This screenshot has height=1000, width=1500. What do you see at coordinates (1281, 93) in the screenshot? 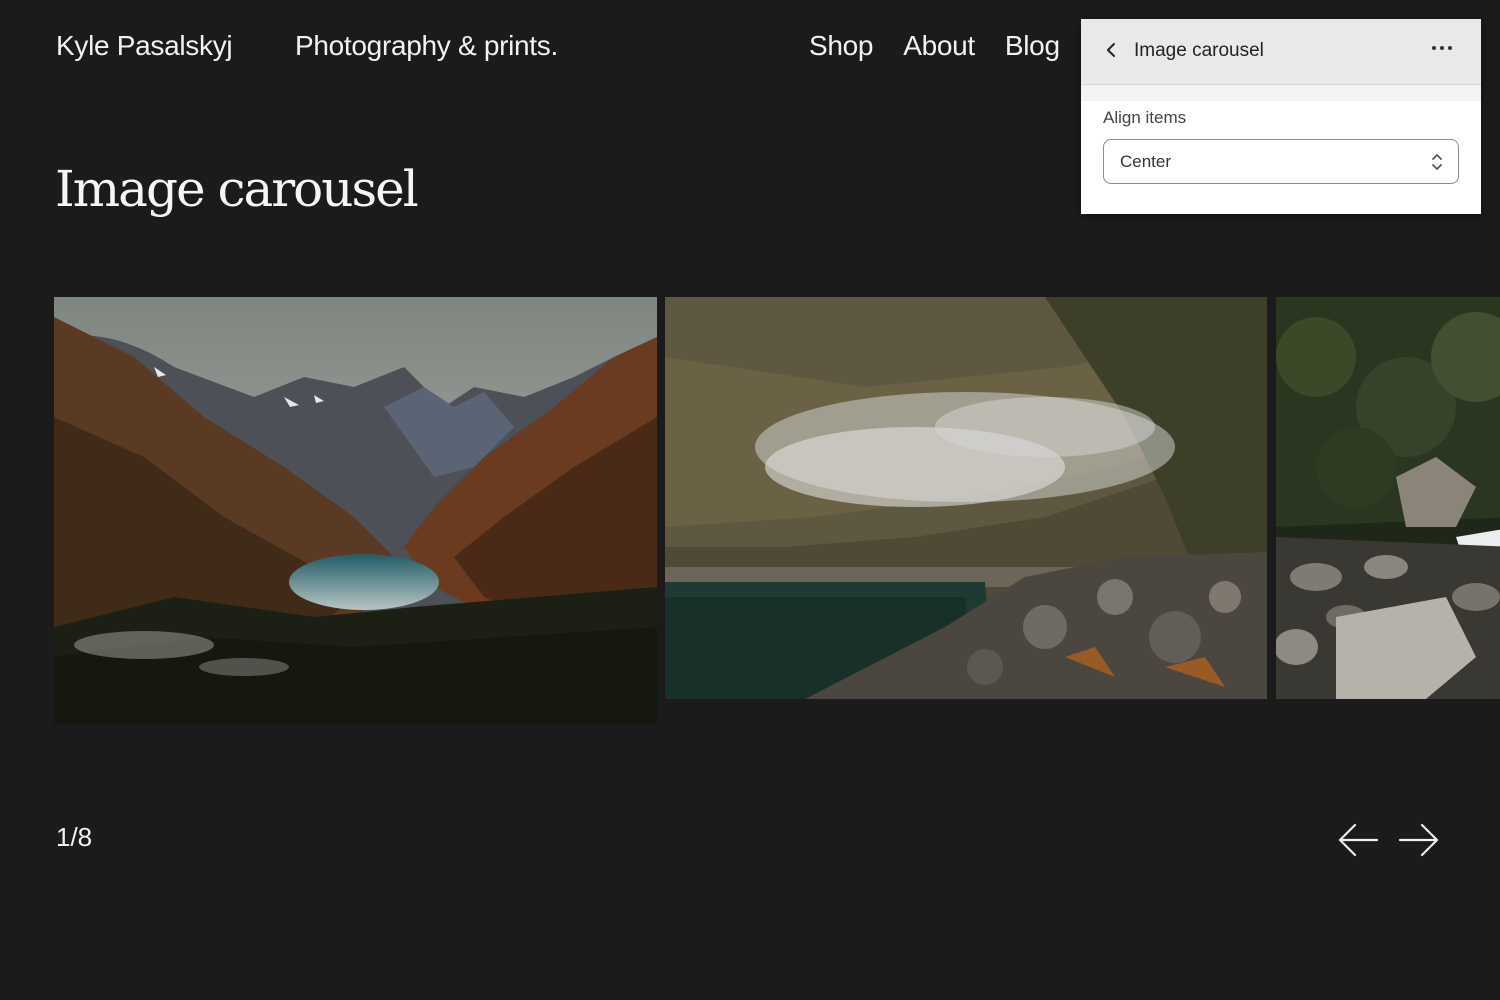
I see `panel-divider` at bounding box center [1281, 93].